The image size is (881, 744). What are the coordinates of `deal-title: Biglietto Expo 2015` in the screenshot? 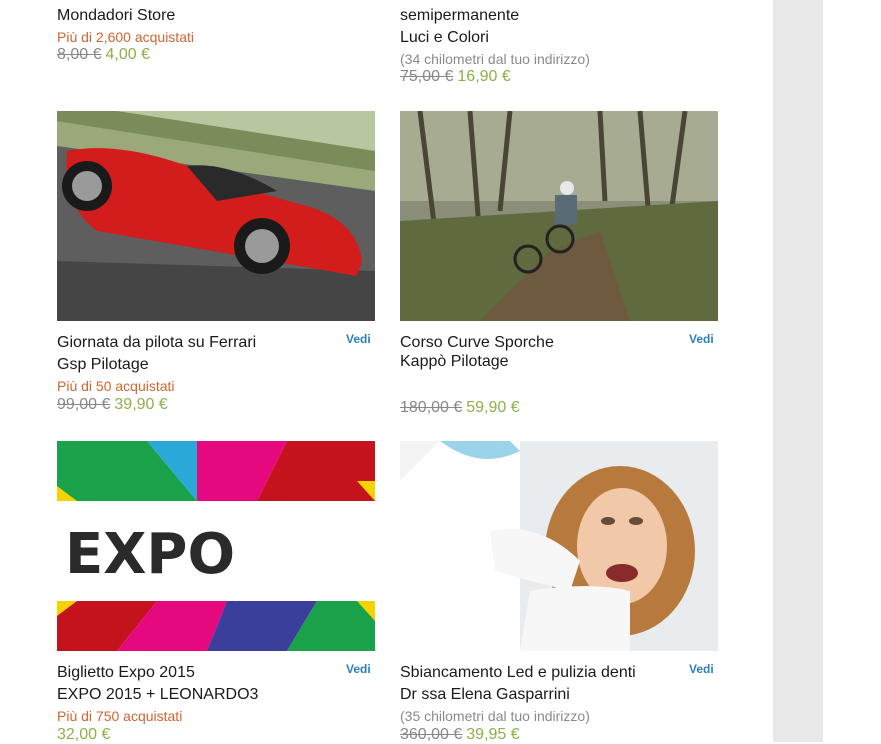 It's located at (126, 673).